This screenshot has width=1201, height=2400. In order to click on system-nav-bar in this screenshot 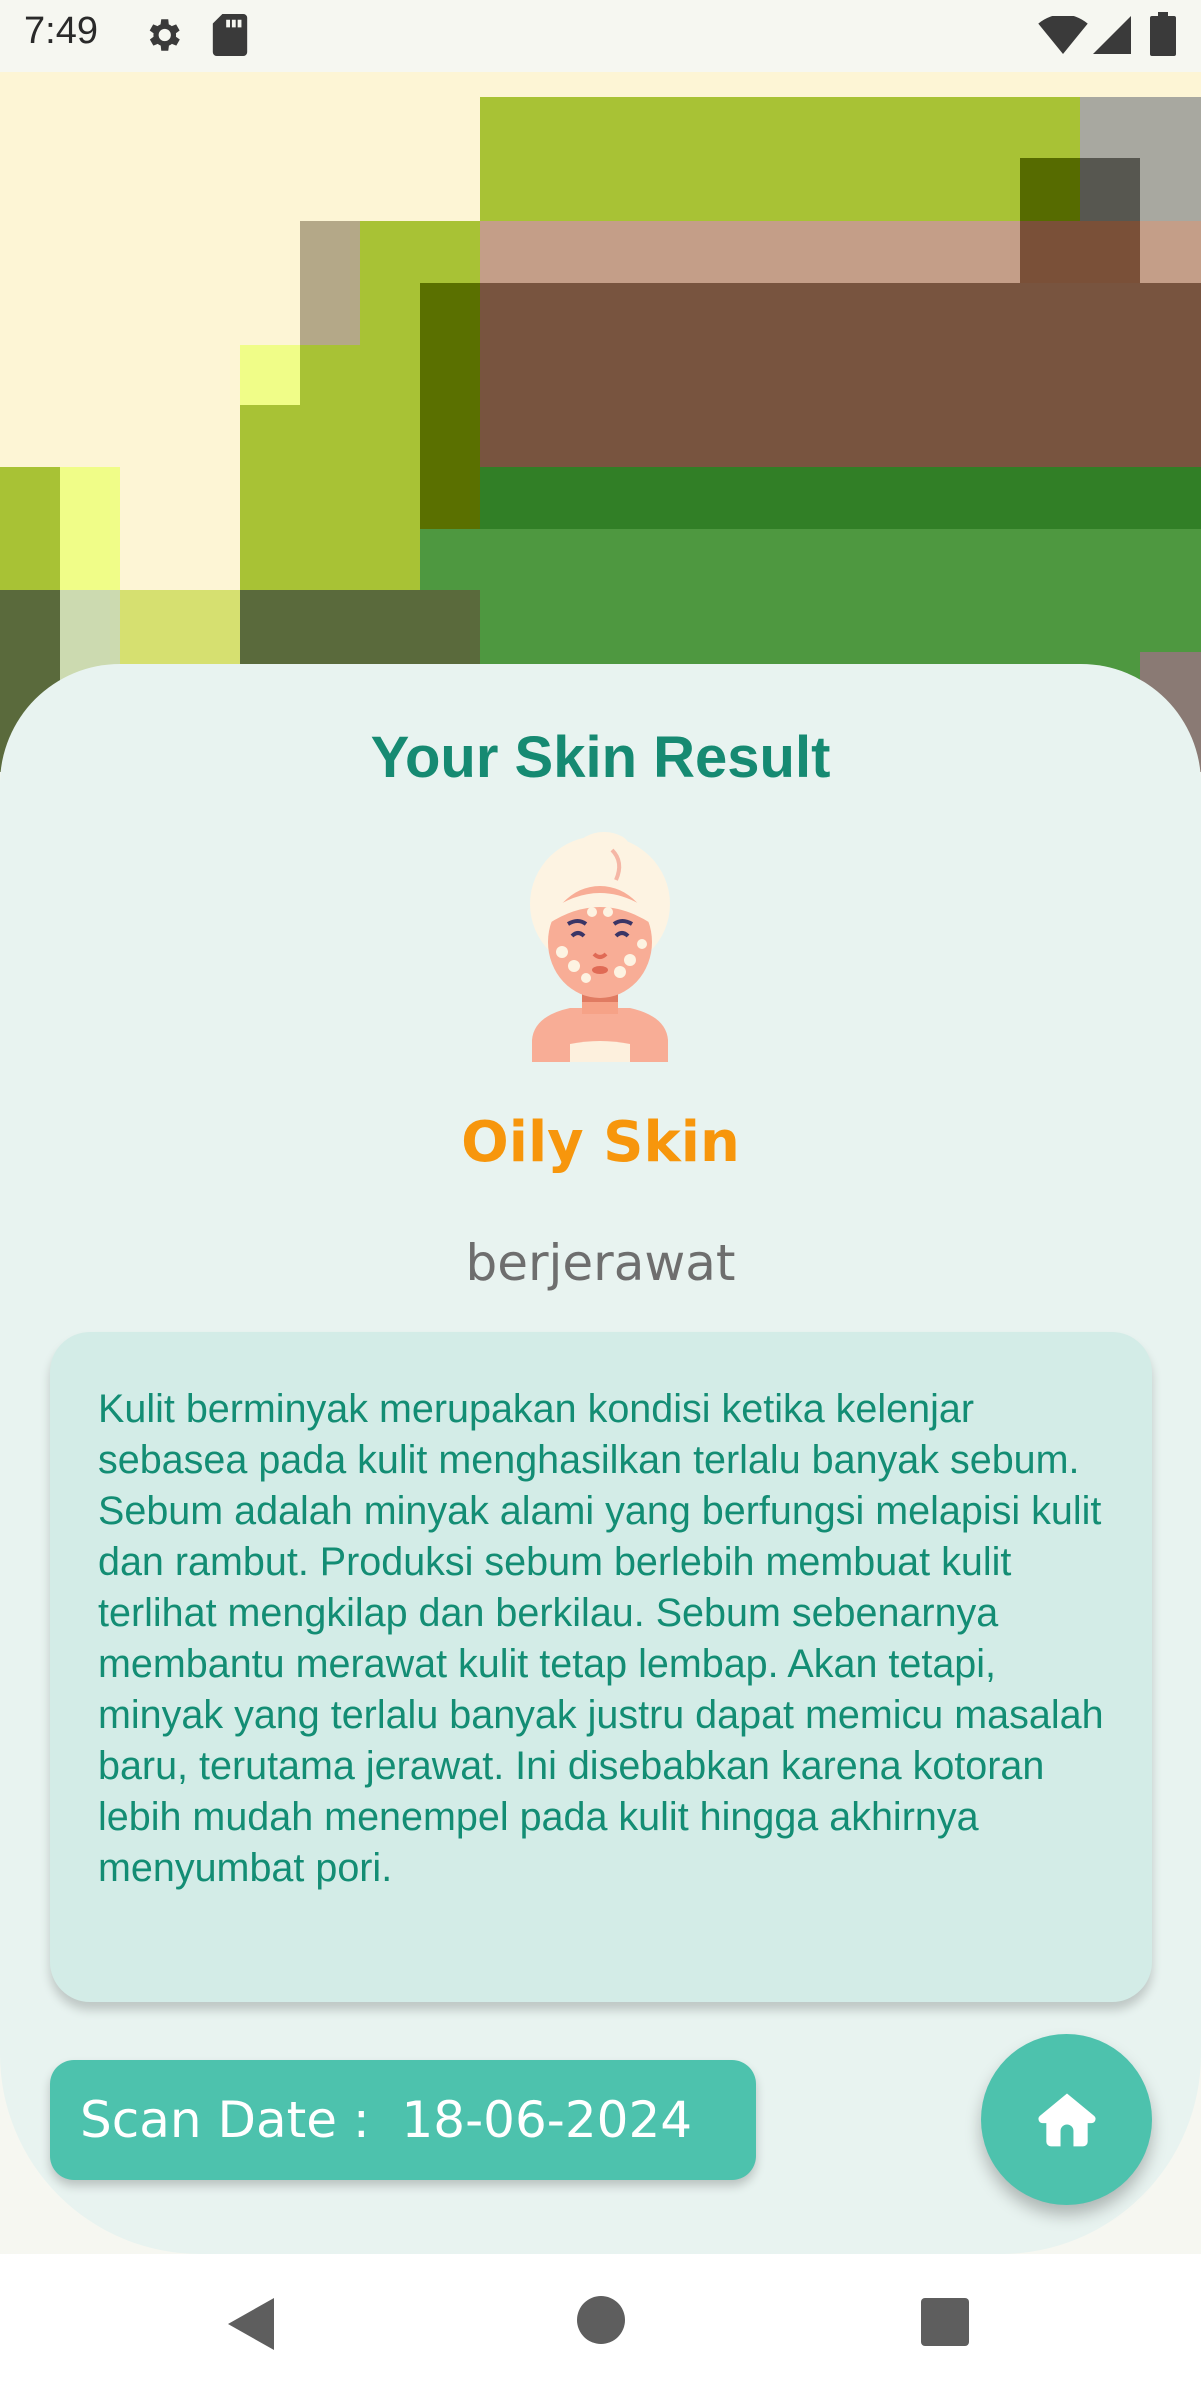, I will do `click(600, 2327)`.